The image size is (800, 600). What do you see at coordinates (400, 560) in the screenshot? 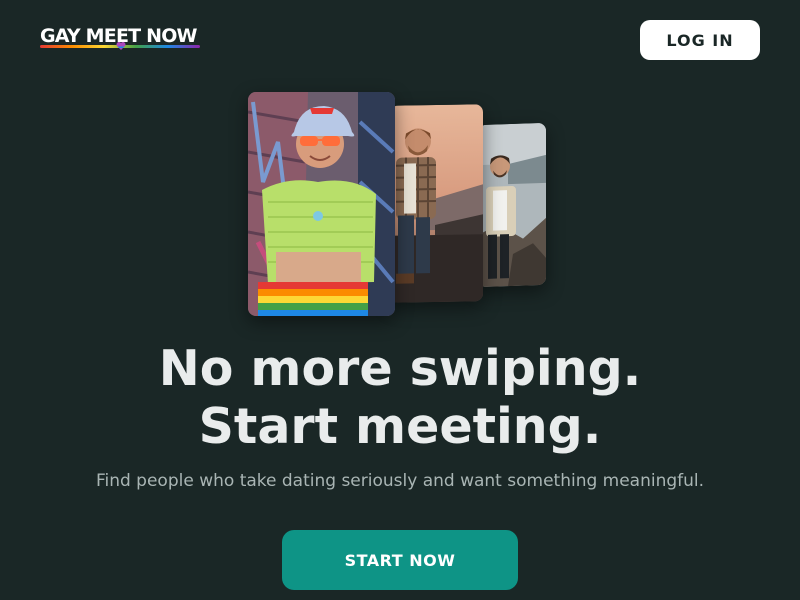
I see `start-now-button: START NOW` at bounding box center [400, 560].